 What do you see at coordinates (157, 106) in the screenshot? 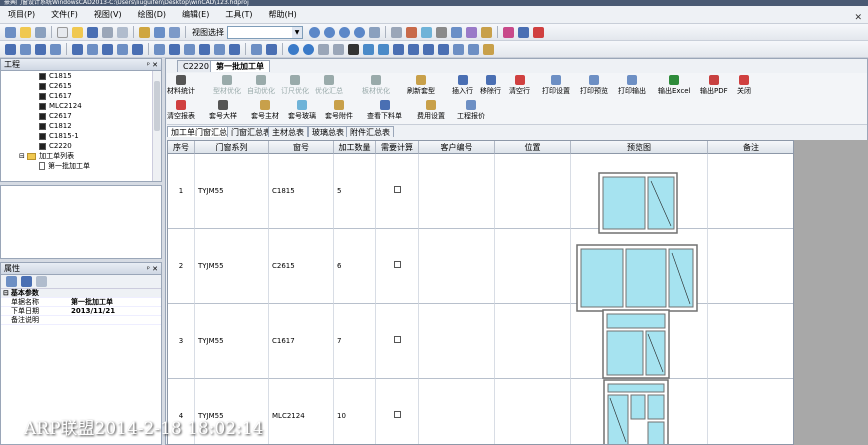
I see `scrollbar-thumb` at bounding box center [157, 106].